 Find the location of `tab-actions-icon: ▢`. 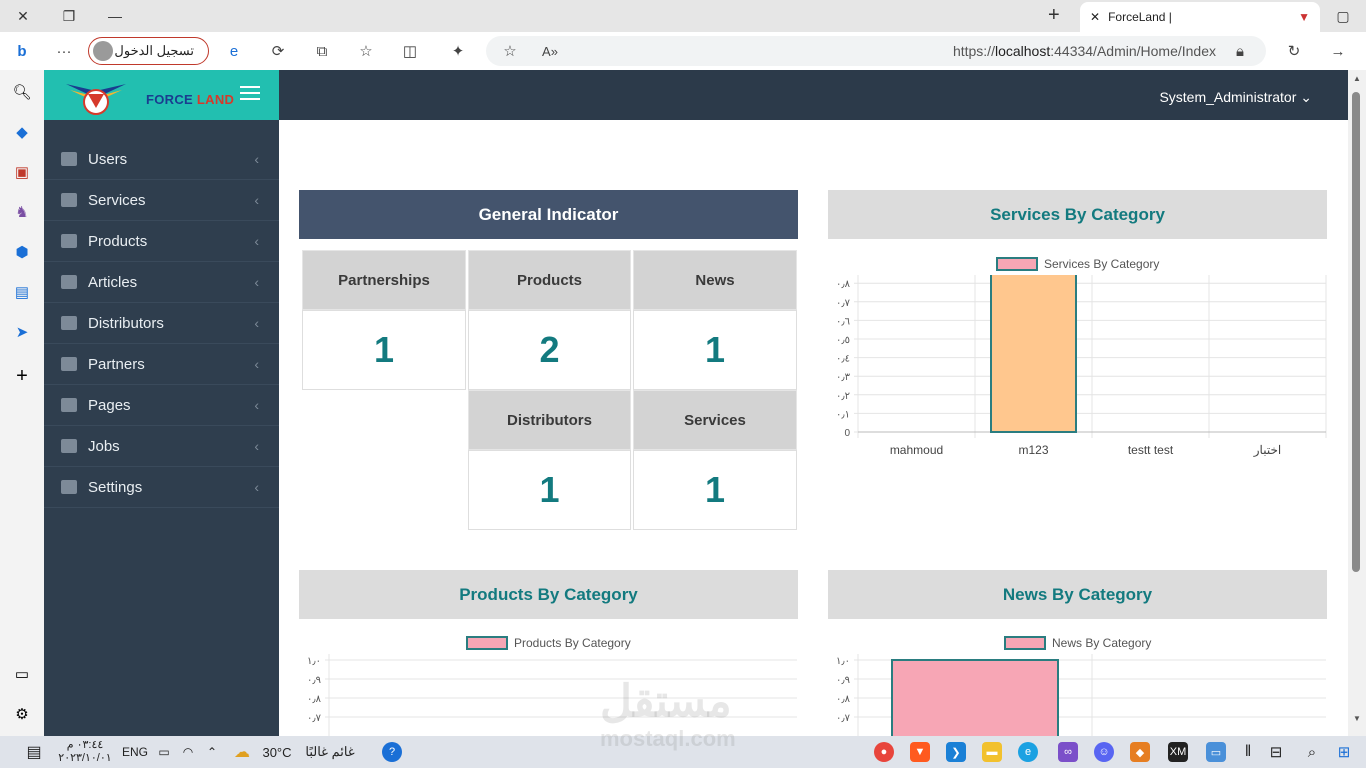

tab-actions-icon: ▢ is located at coordinates (1343, 16).